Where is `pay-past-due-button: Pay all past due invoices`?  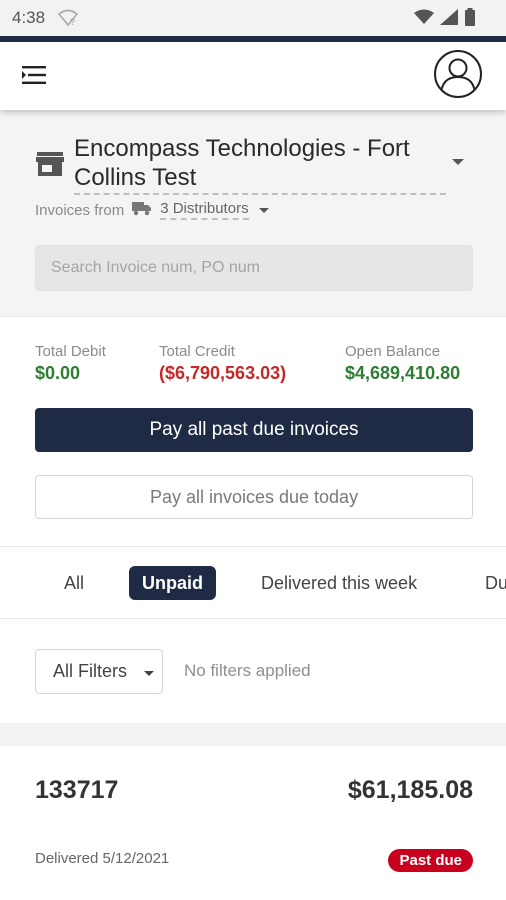
pay-past-due-button: Pay all past due invoices is located at coordinates (254, 430).